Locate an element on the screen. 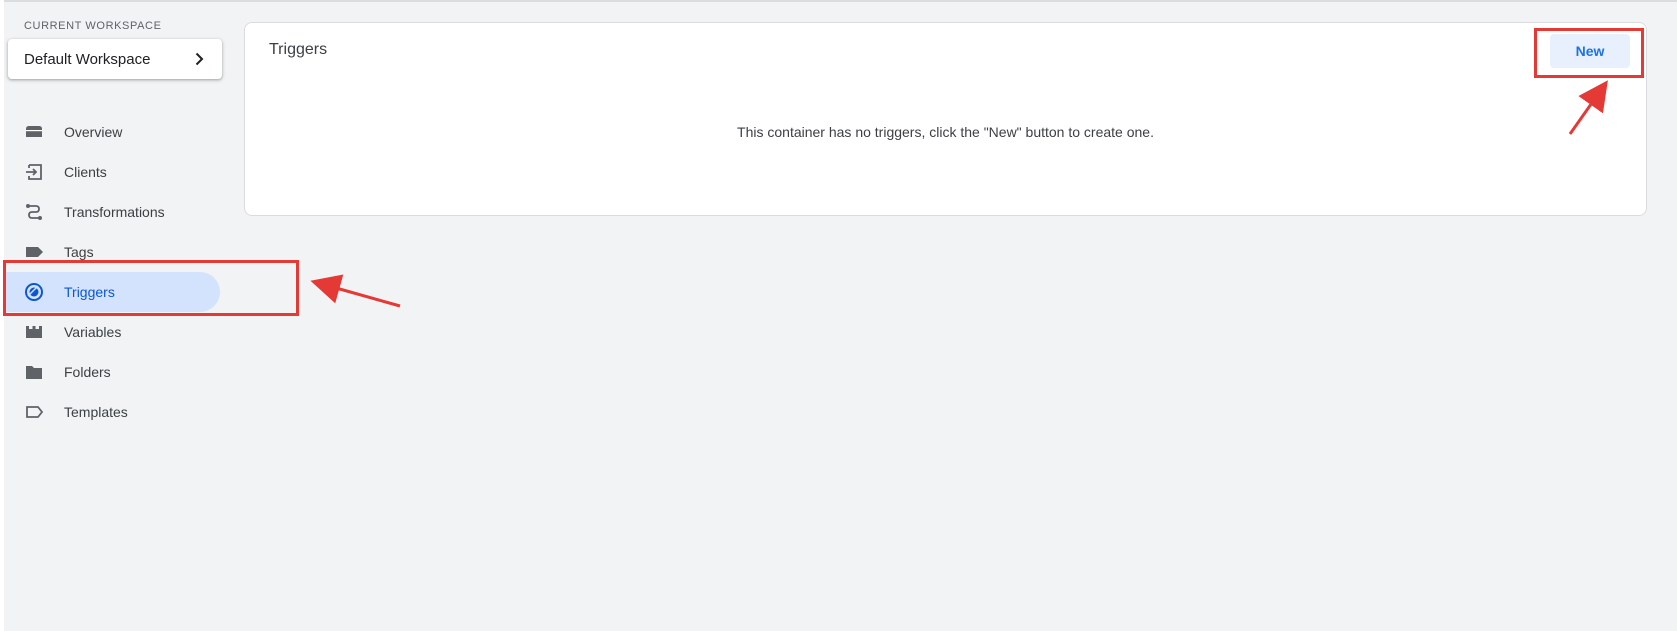 The width and height of the screenshot is (1677, 631). sidebar-item-triggers: Triggers is located at coordinates (112, 292).